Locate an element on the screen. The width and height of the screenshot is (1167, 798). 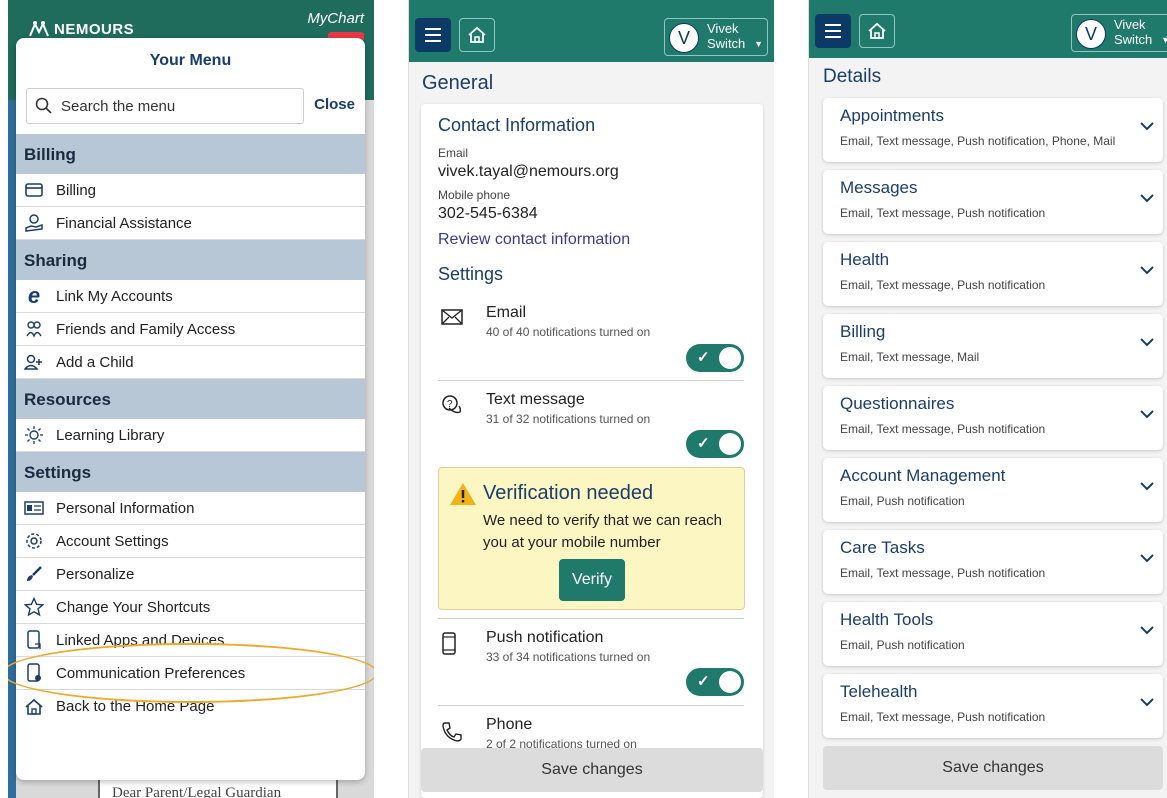
close-button: Close is located at coordinates (334, 104).